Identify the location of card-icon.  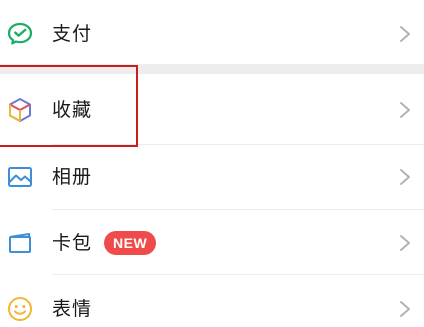
(20, 243).